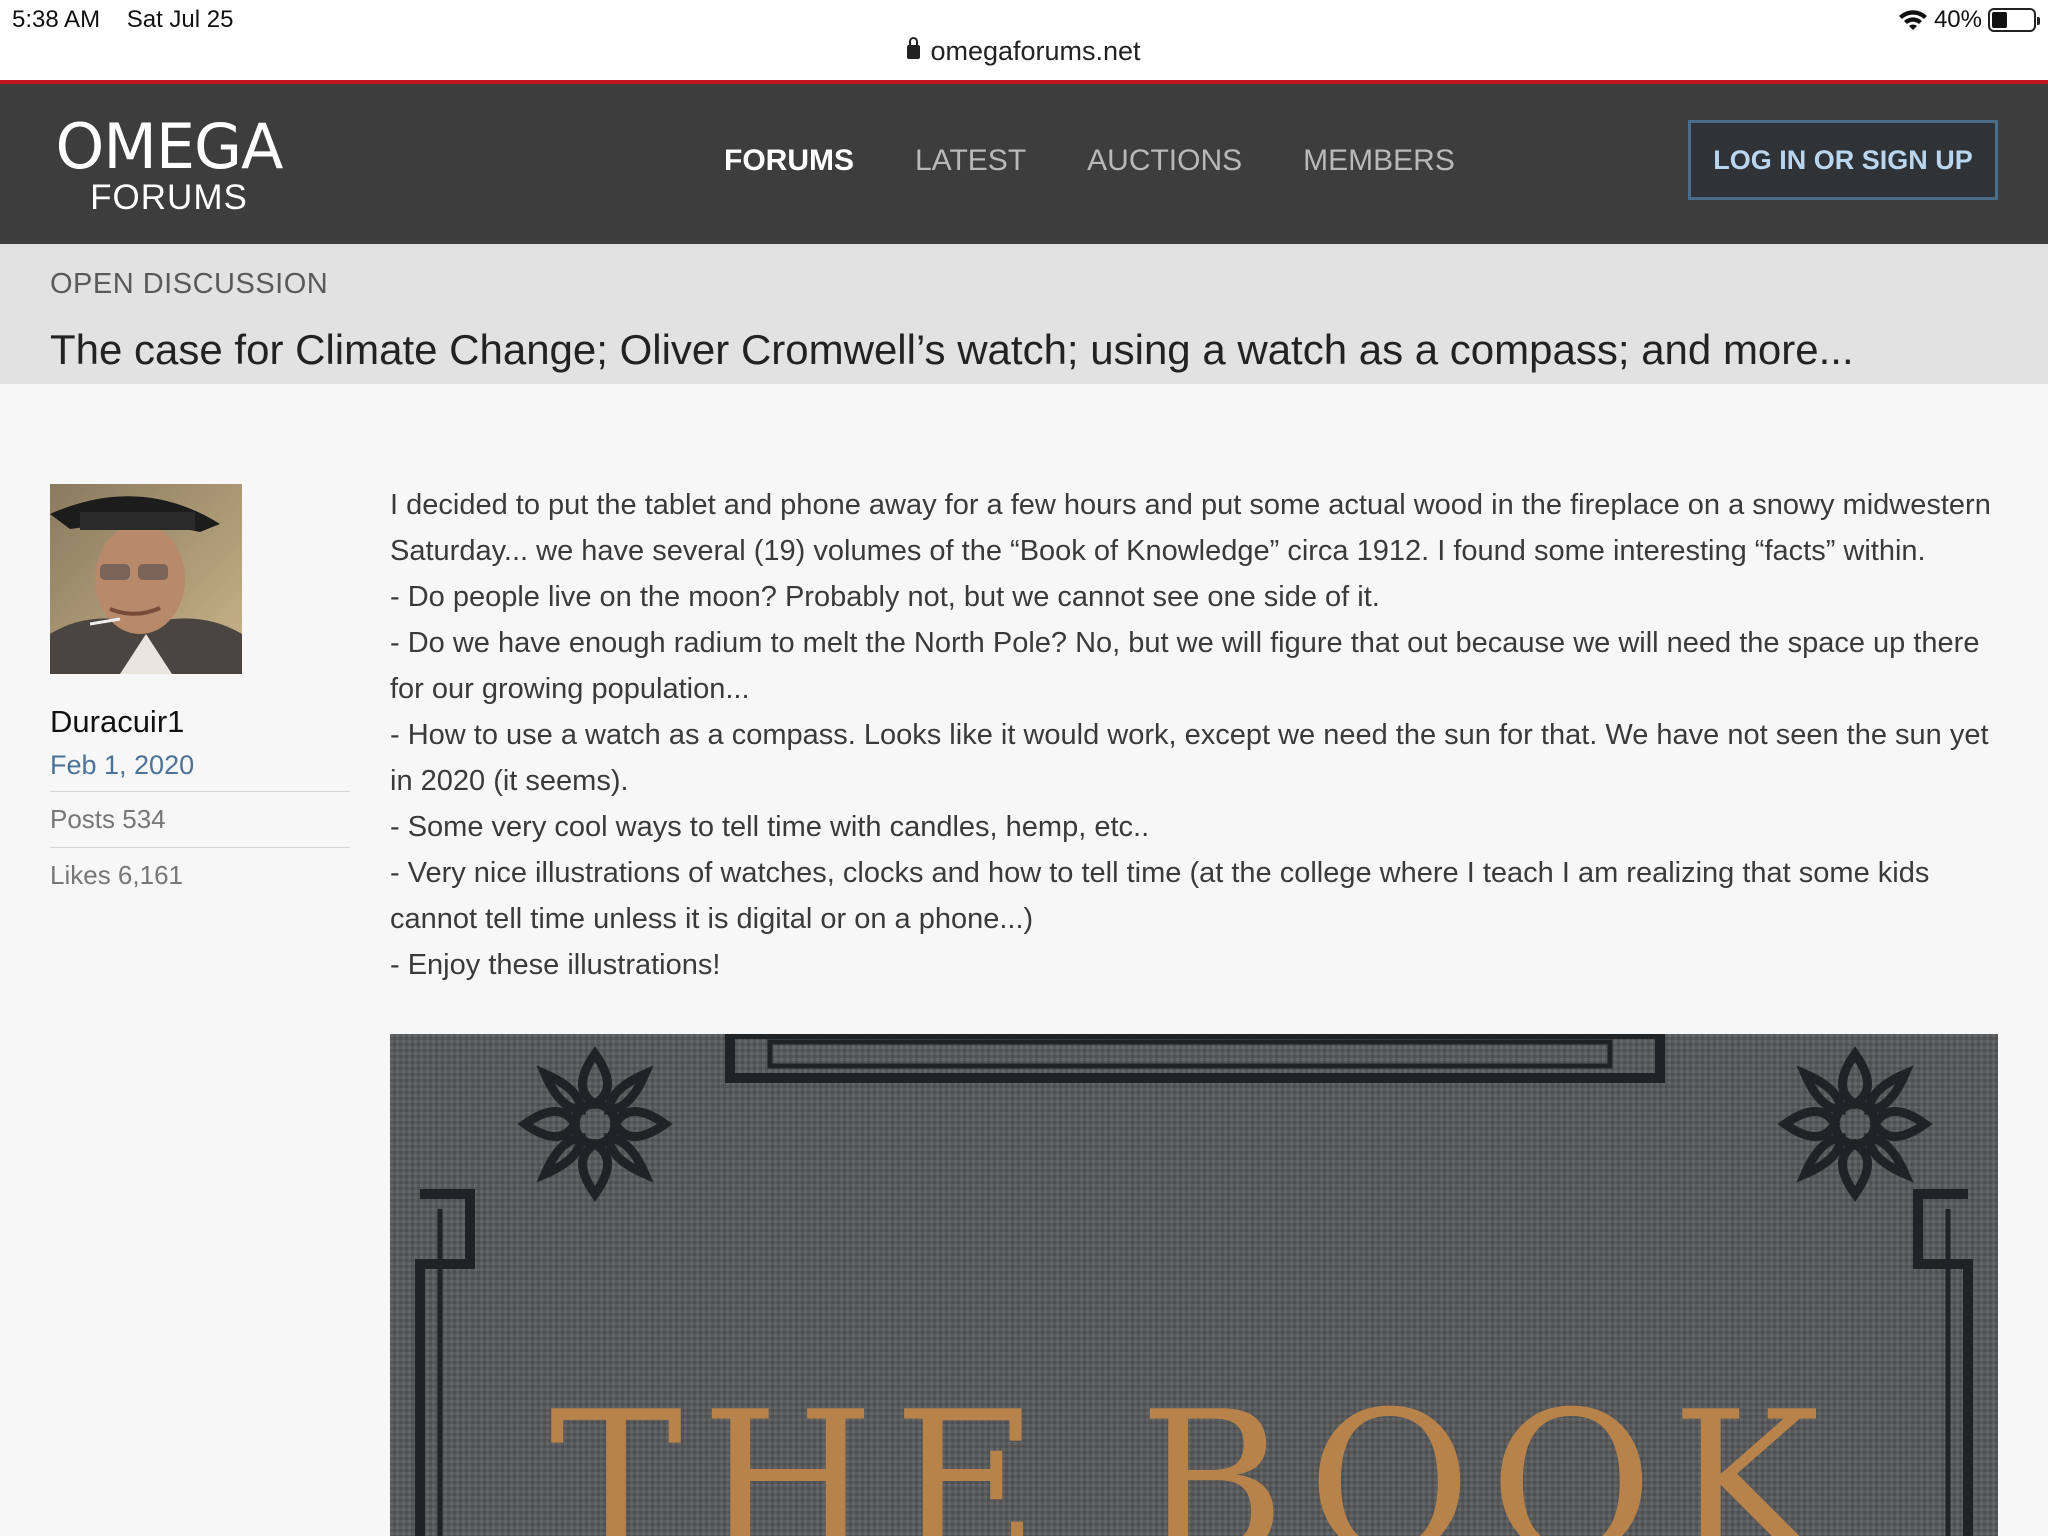  Describe the element at coordinates (1193, 1452) in the screenshot. I see `book-cover-title: THE BOOK` at that location.